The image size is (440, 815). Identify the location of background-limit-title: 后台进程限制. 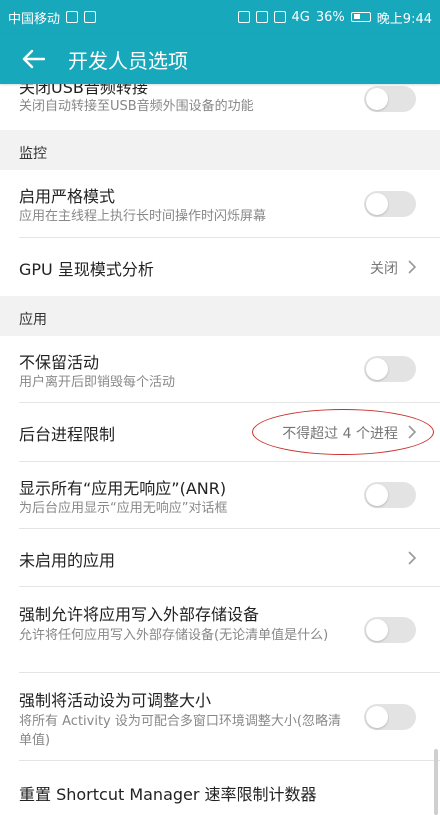
(67, 434).